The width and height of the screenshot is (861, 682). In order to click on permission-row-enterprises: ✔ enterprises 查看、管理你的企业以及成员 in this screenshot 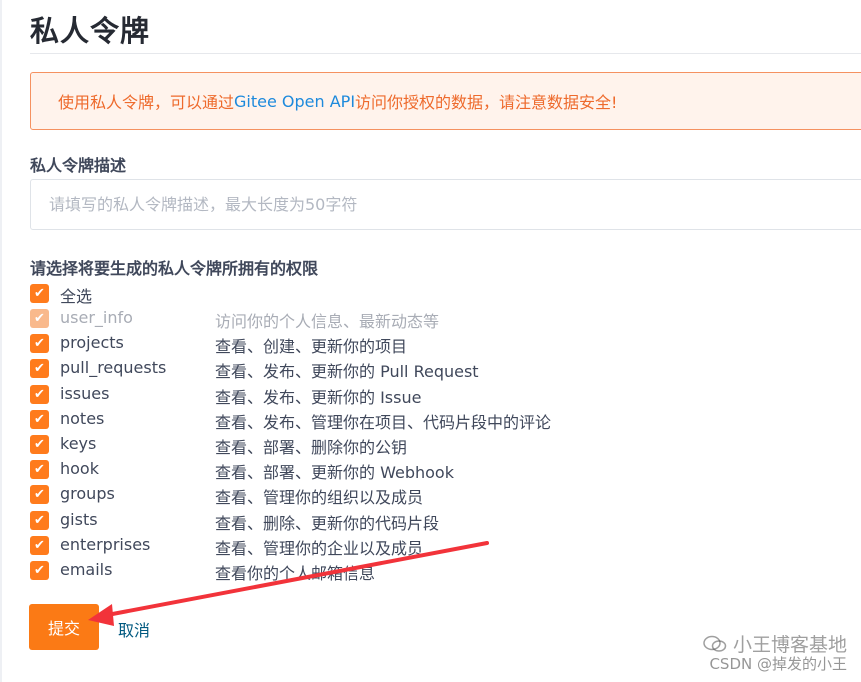, I will do `click(380, 546)`.